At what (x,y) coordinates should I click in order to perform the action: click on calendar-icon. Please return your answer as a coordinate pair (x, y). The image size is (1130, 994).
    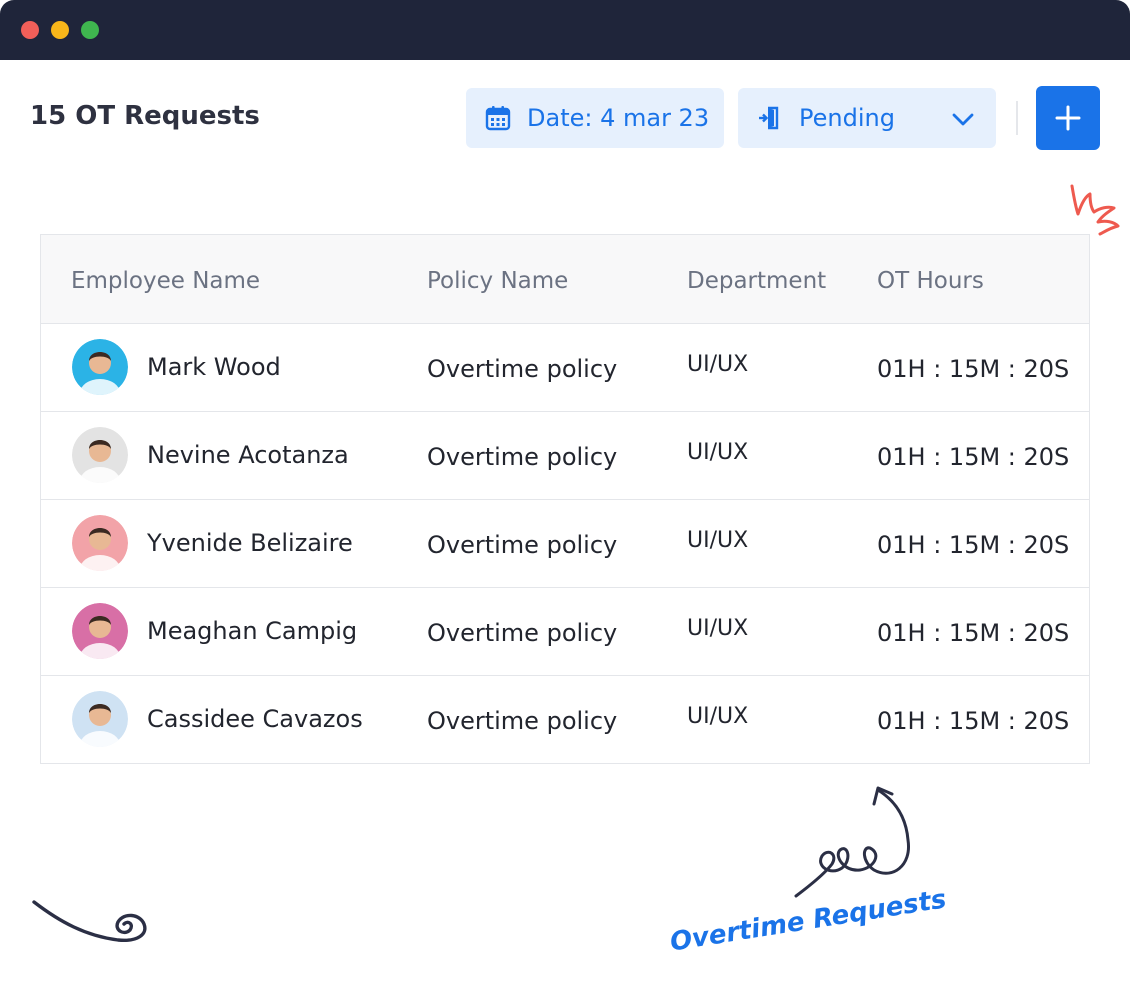
    Looking at the image, I should click on (498, 118).